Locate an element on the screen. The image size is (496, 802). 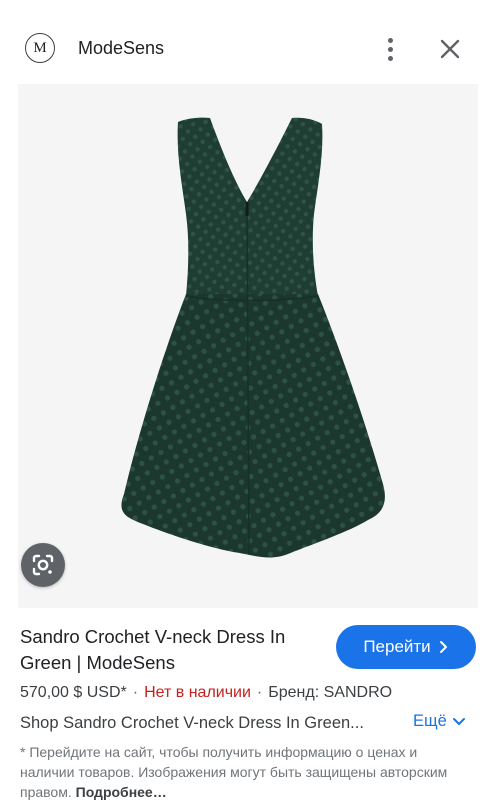
price: 570,00 $ USD* is located at coordinates (73, 692).